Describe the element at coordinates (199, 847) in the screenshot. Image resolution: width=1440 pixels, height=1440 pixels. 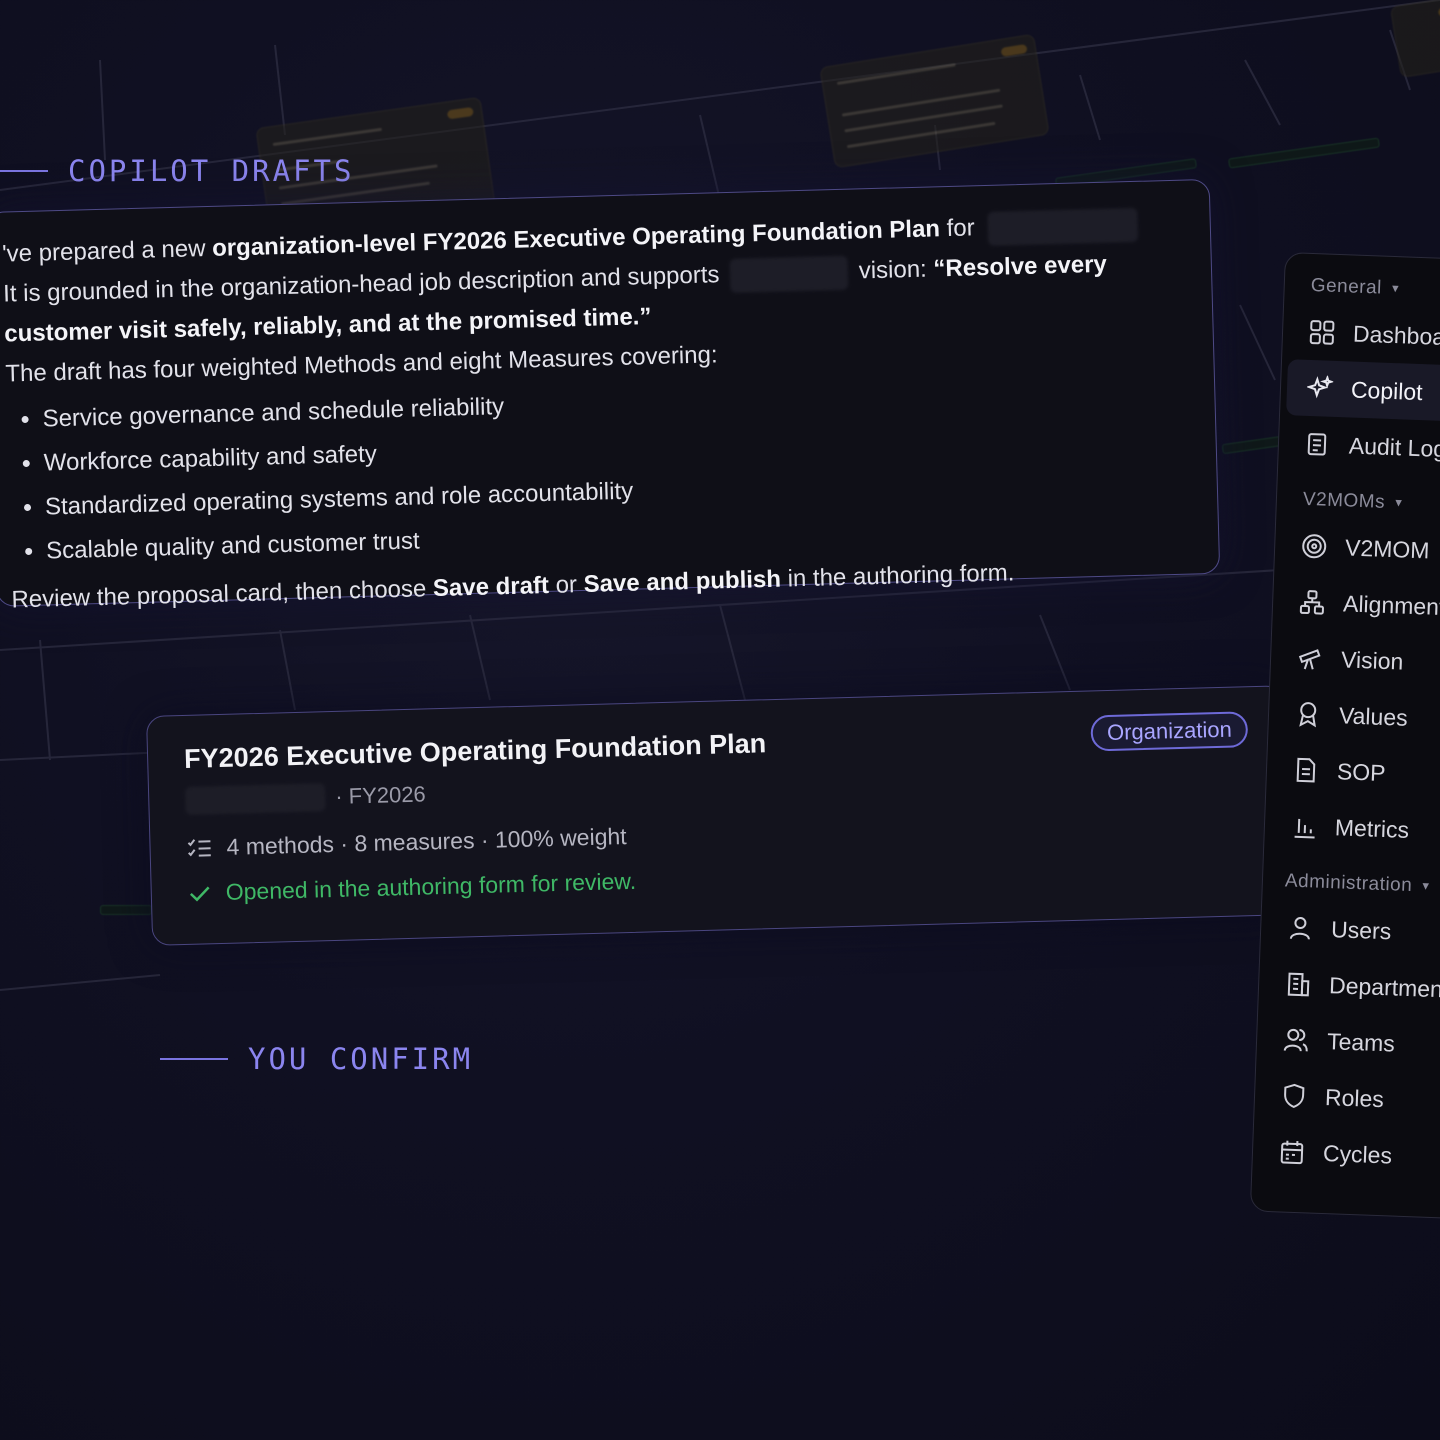
I see `list-check-icon` at that location.